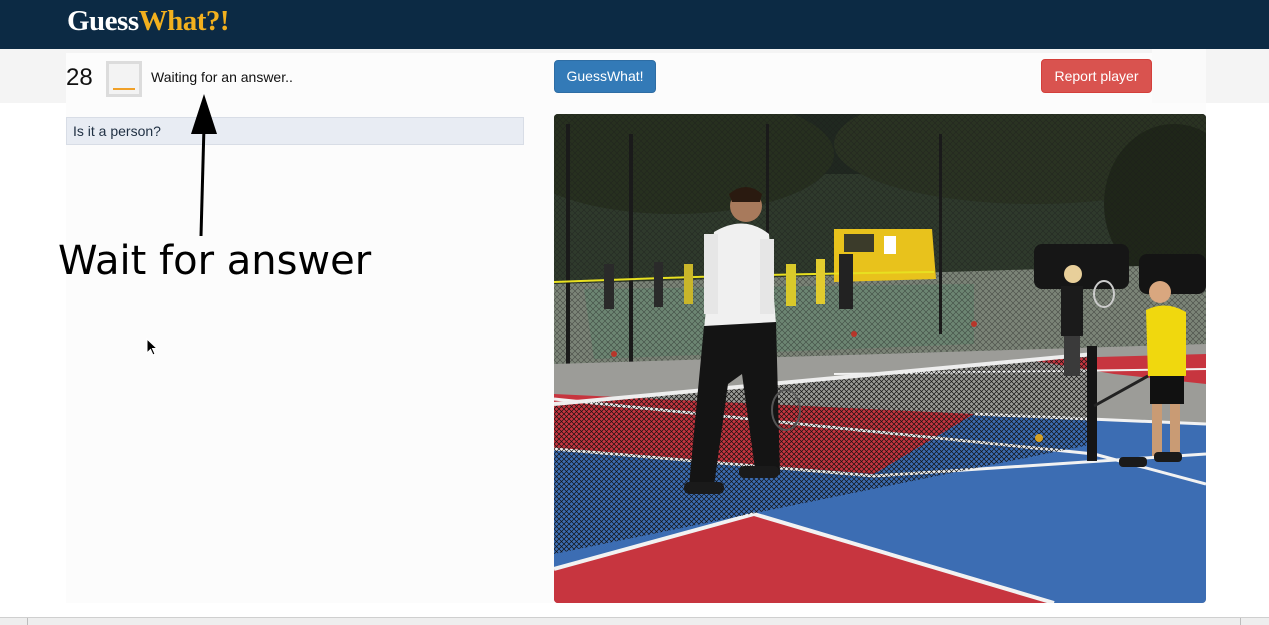 The image size is (1269, 625). What do you see at coordinates (605, 76) in the screenshot?
I see `guesswhat-button: GuessWhat!` at bounding box center [605, 76].